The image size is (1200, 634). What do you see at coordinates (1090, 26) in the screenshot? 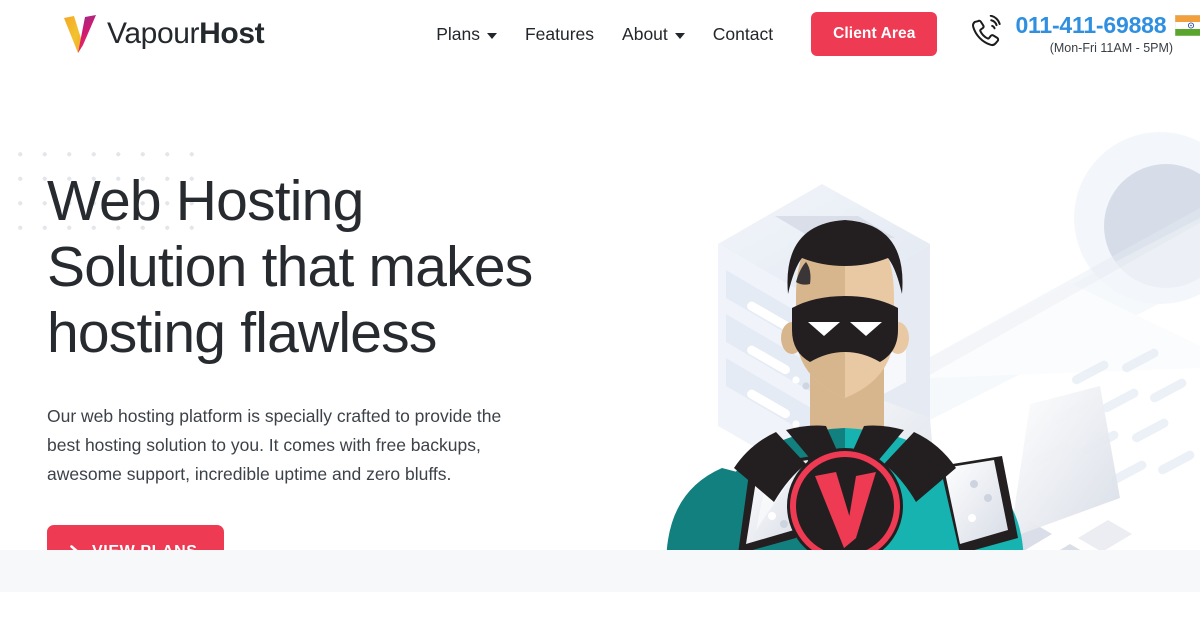
I see `phone-number: 011-411-69888` at bounding box center [1090, 26].